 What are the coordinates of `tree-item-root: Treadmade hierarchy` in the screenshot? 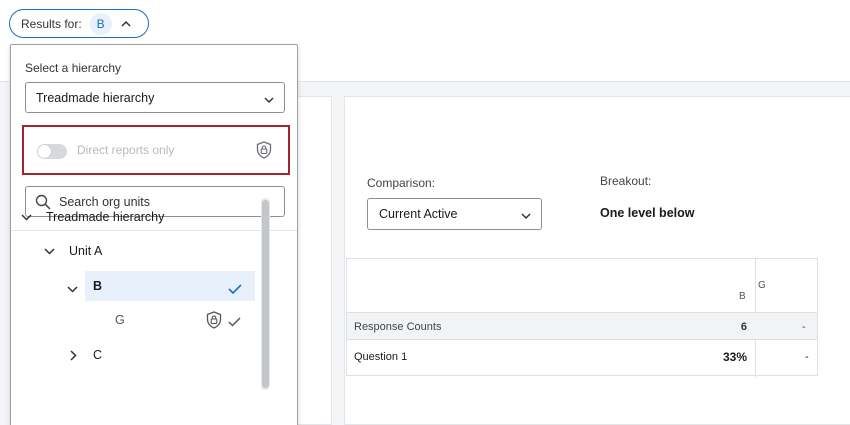 It's located at (92, 217).